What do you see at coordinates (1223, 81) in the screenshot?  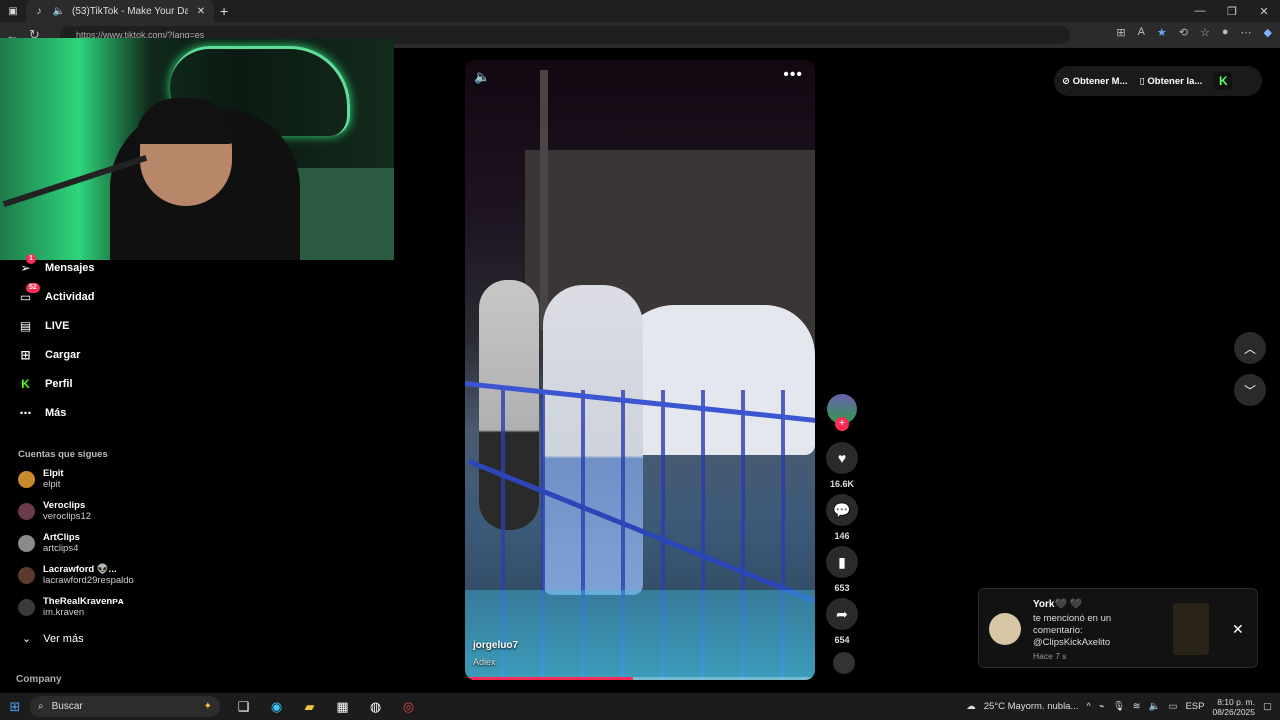 I see `kick-profile-icon: K` at bounding box center [1223, 81].